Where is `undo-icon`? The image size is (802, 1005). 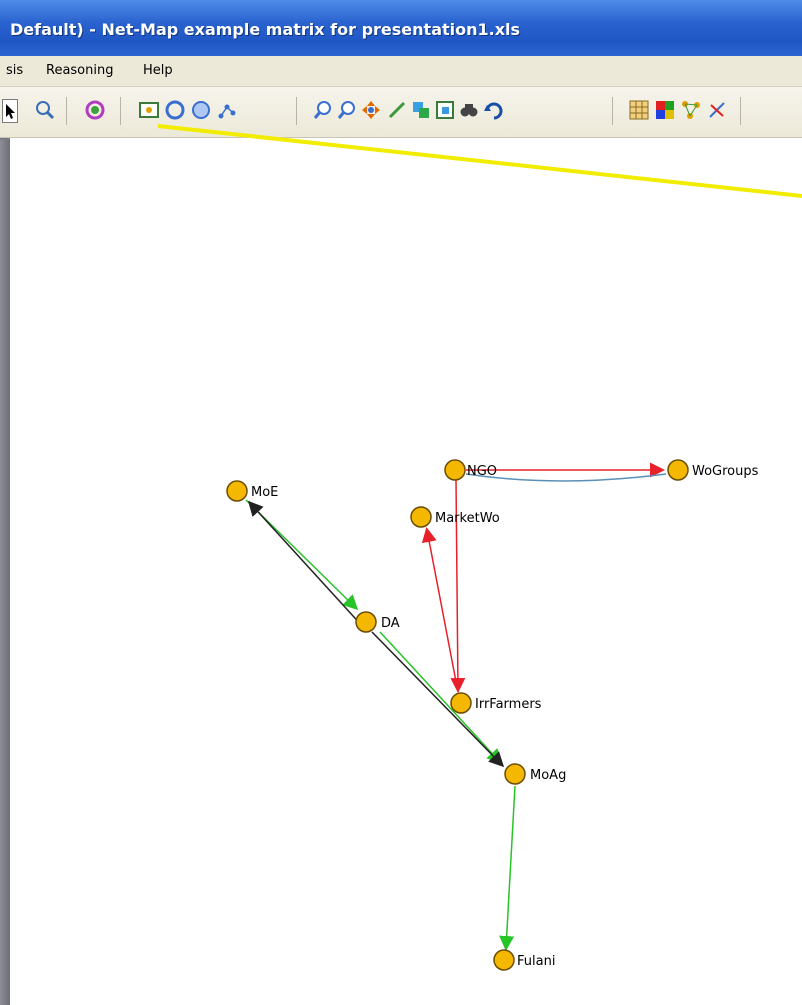 undo-icon is located at coordinates (493, 110).